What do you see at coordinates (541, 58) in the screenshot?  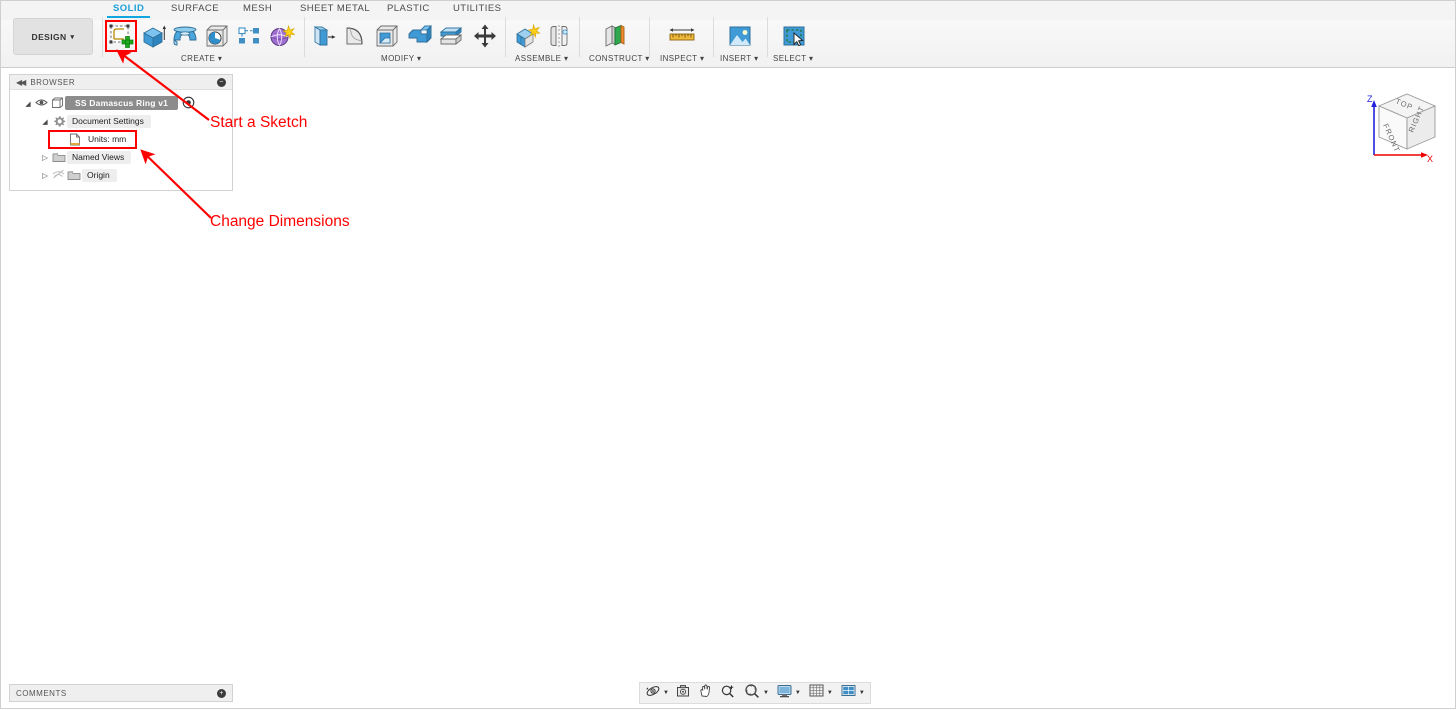 I see `assemble-group-label: ASSEMBLE ▾` at bounding box center [541, 58].